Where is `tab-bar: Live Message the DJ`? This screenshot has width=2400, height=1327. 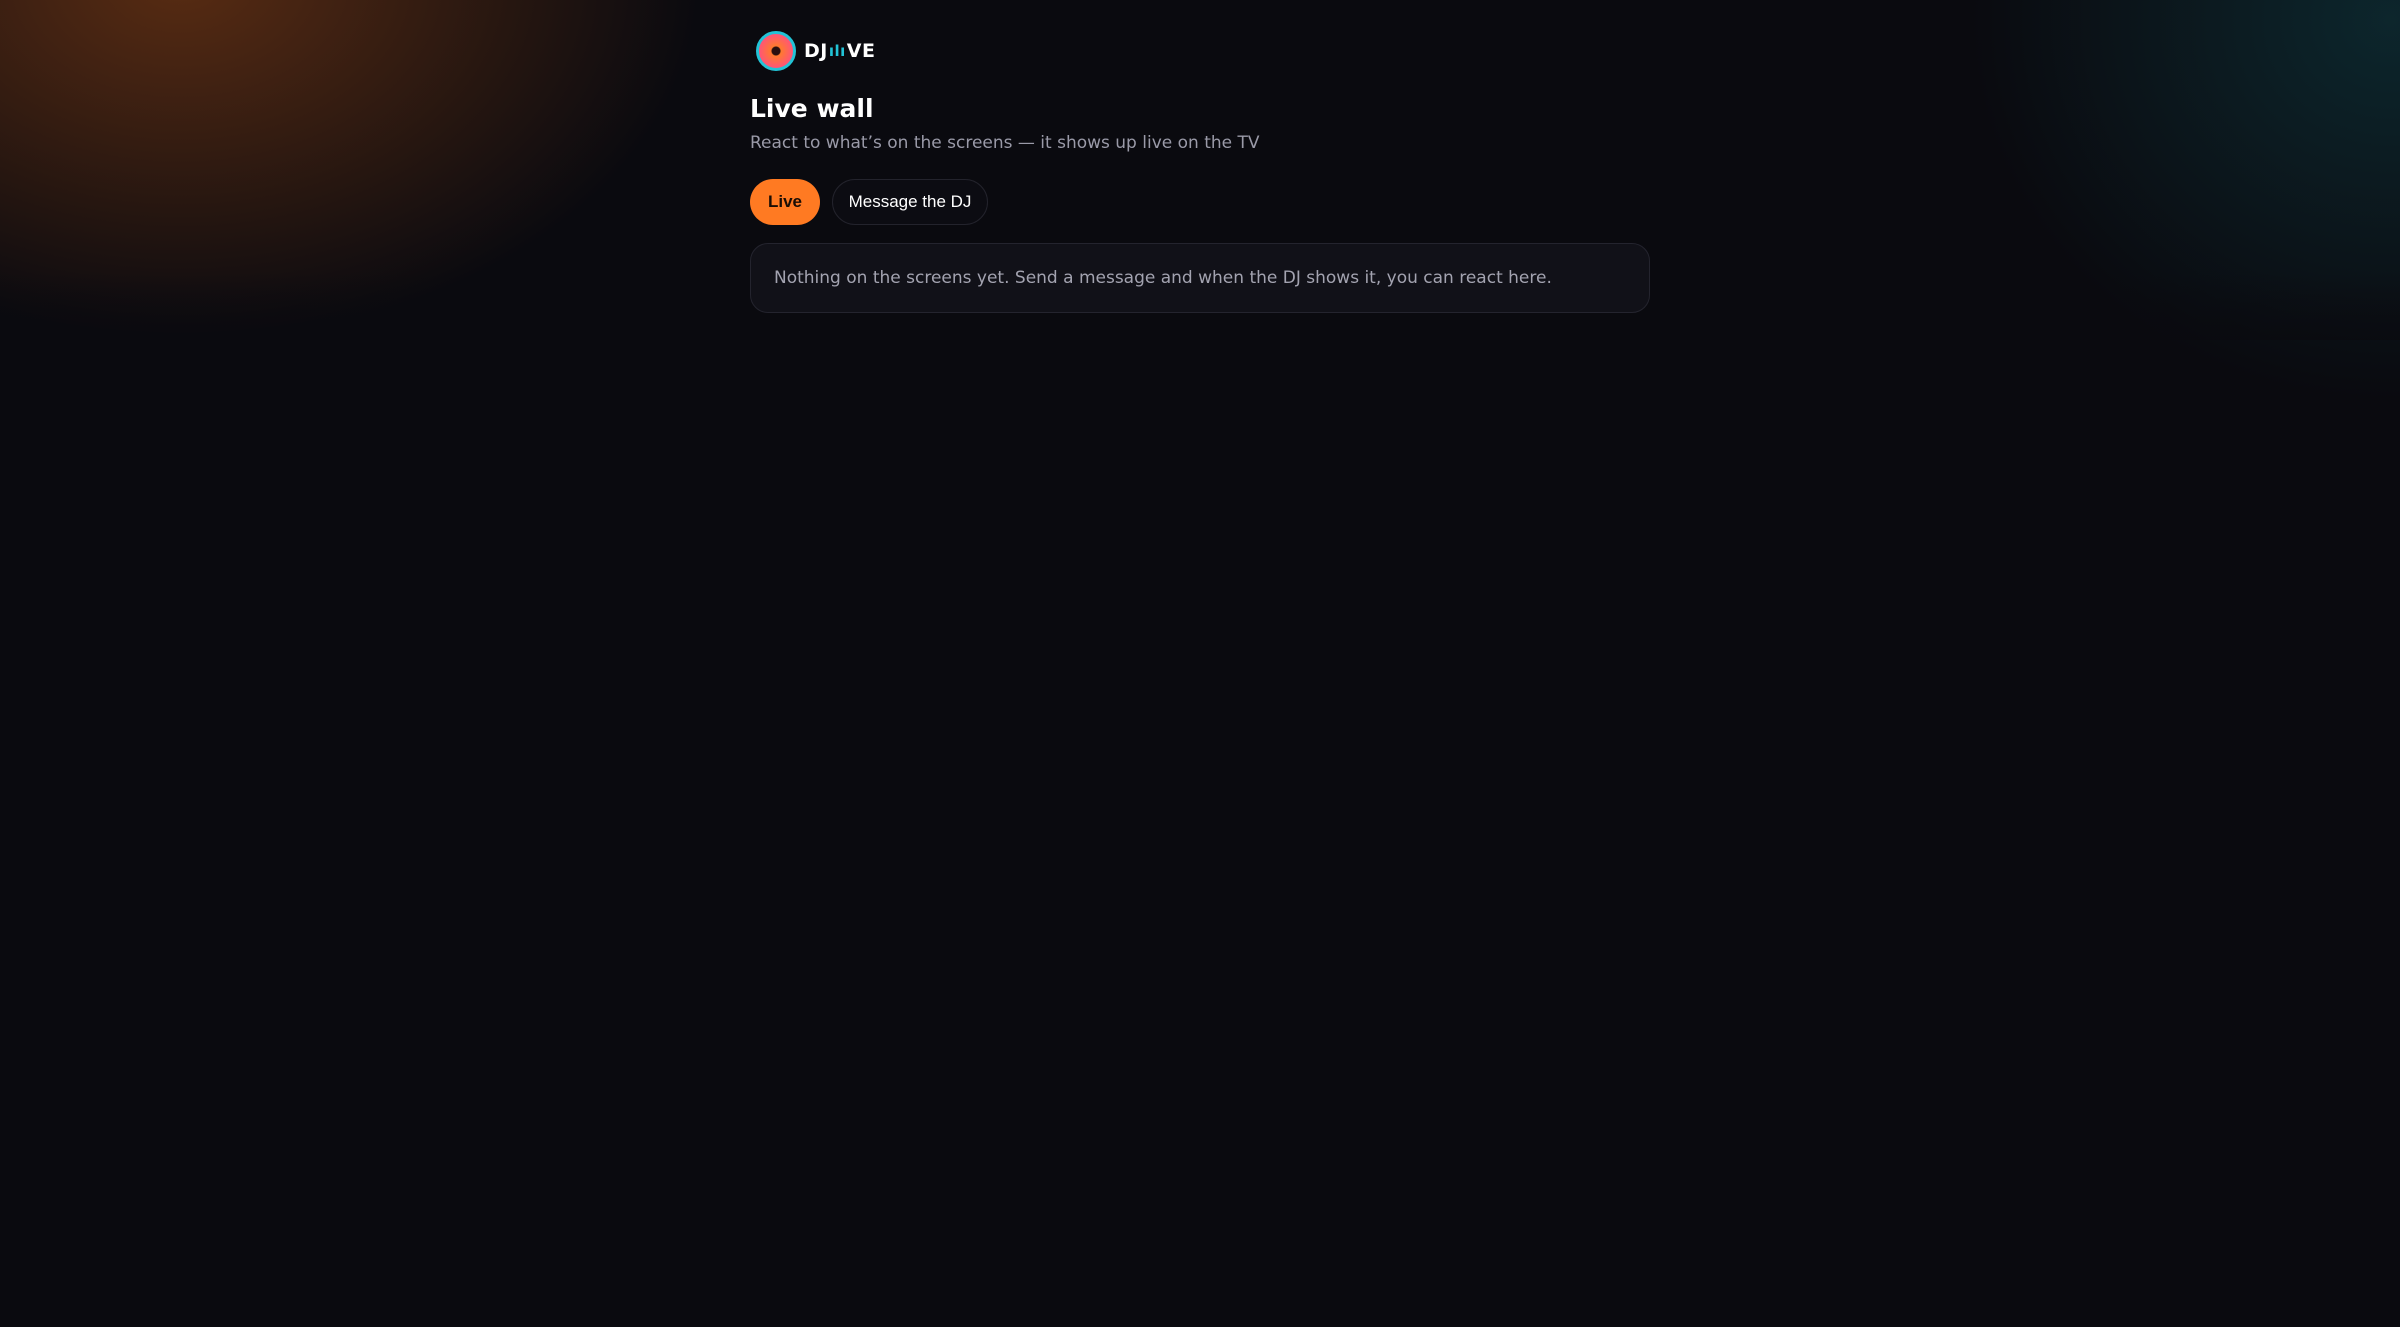 tab-bar: Live Message the DJ is located at coordinates (869, 202).